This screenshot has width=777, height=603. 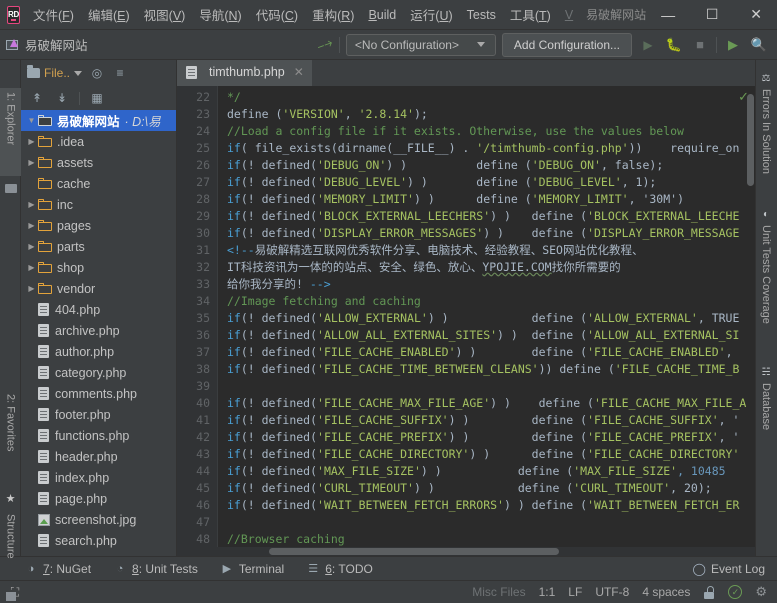 I want to click on close-icon: ✕, so click(x=299, y=72).